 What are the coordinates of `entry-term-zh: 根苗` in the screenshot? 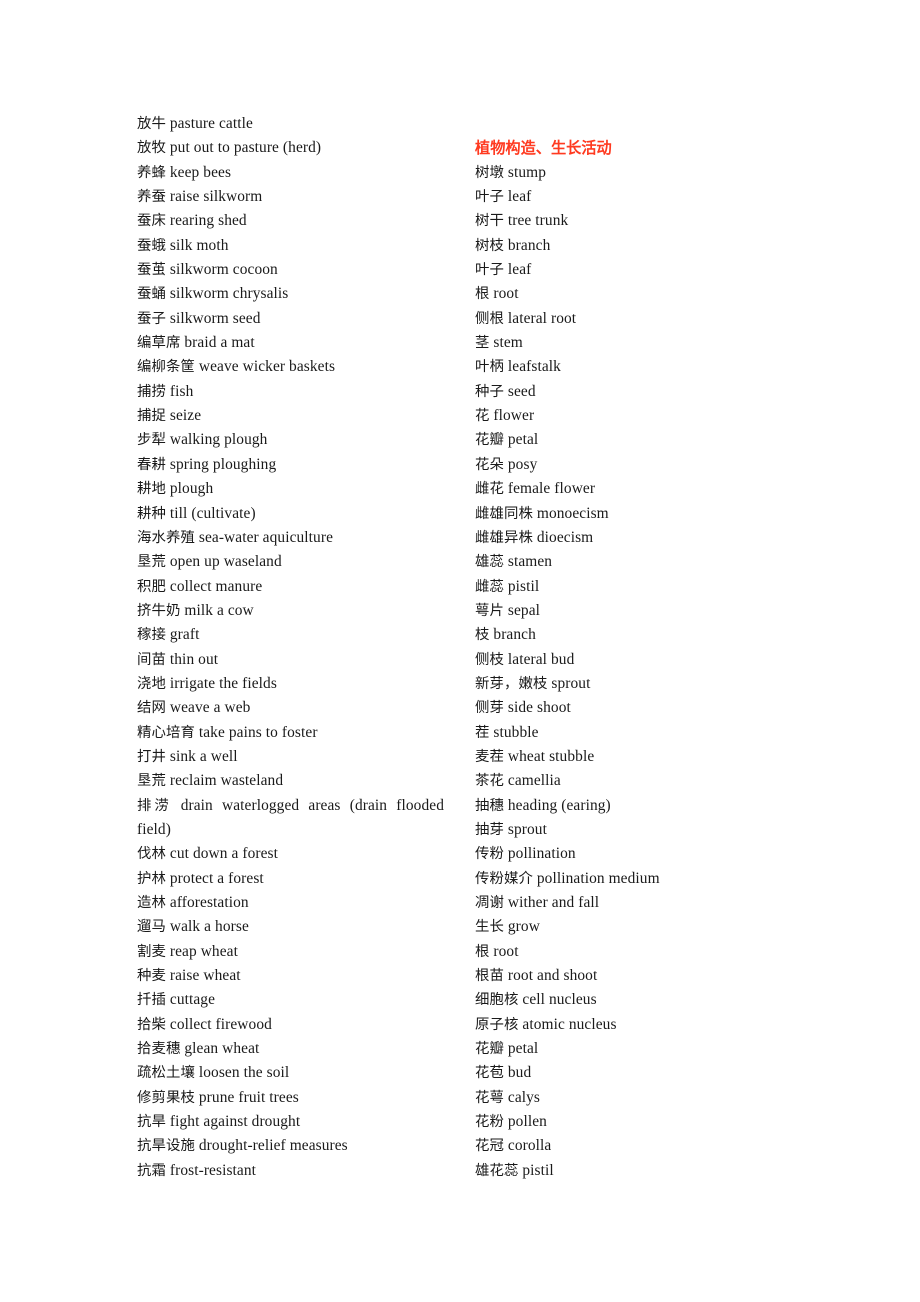 It's located at (489, 976).